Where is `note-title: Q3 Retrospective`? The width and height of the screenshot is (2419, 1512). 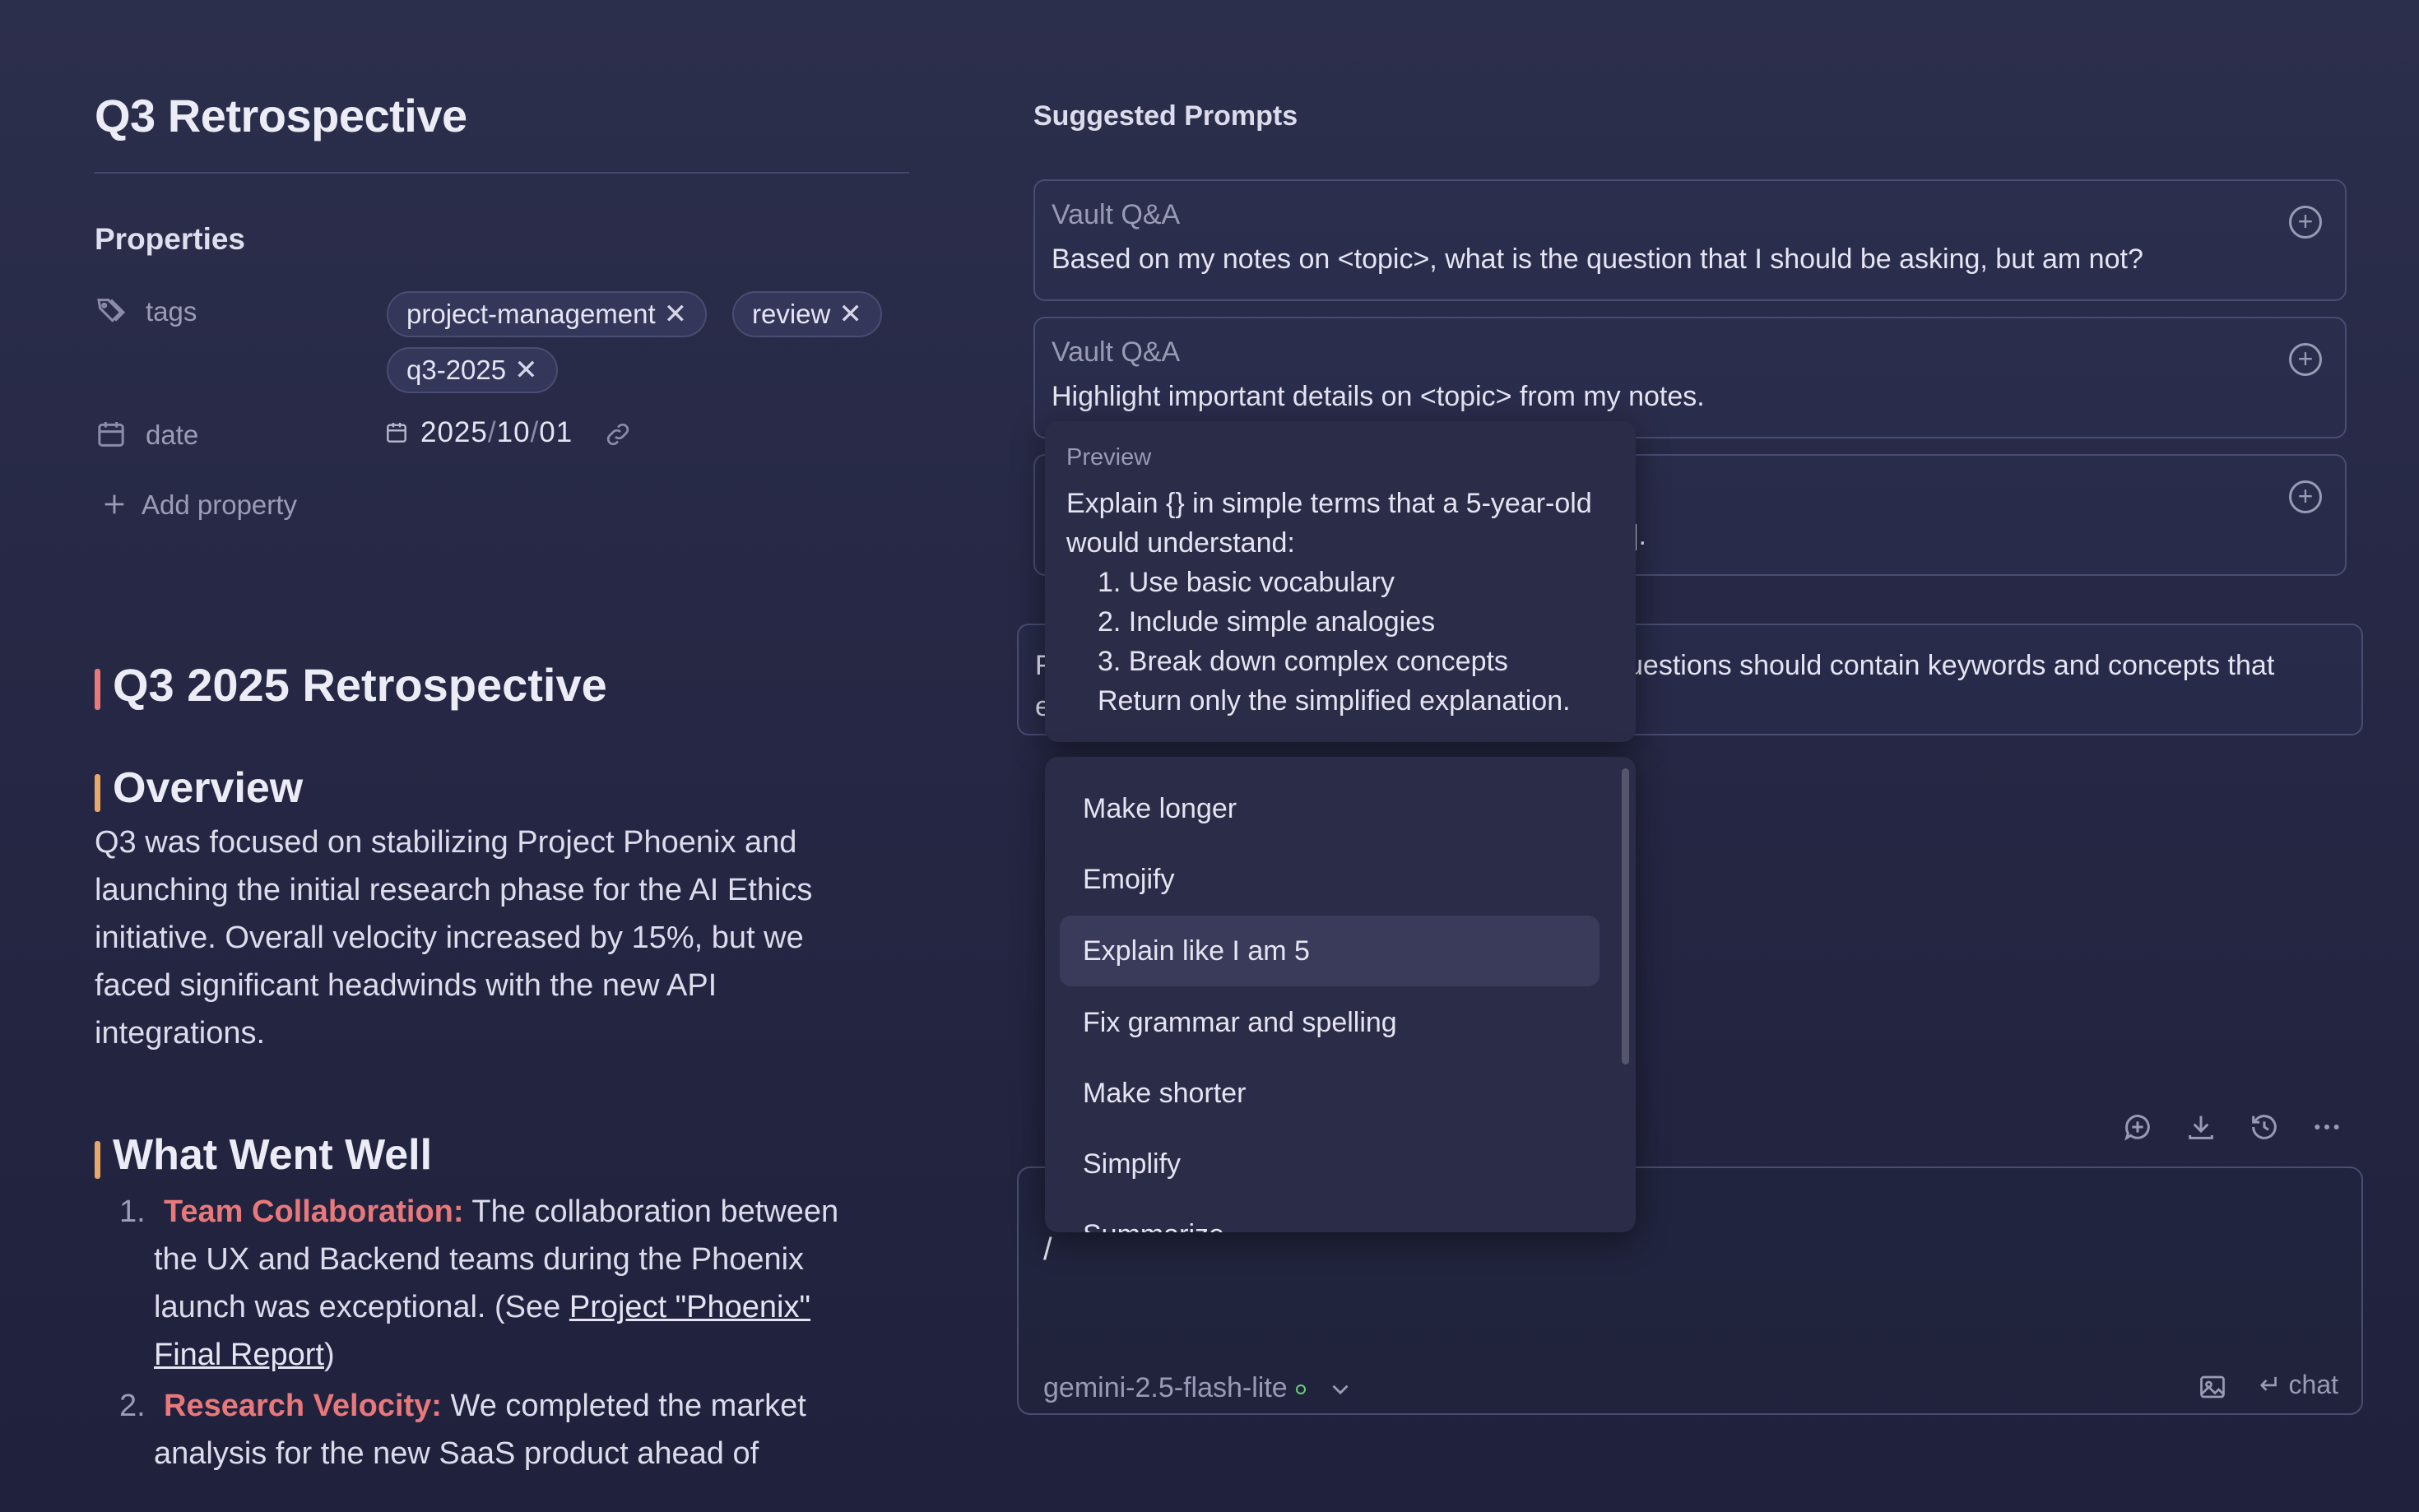 note-title: Q3 Retrospective is located at coordinates (281, 115).